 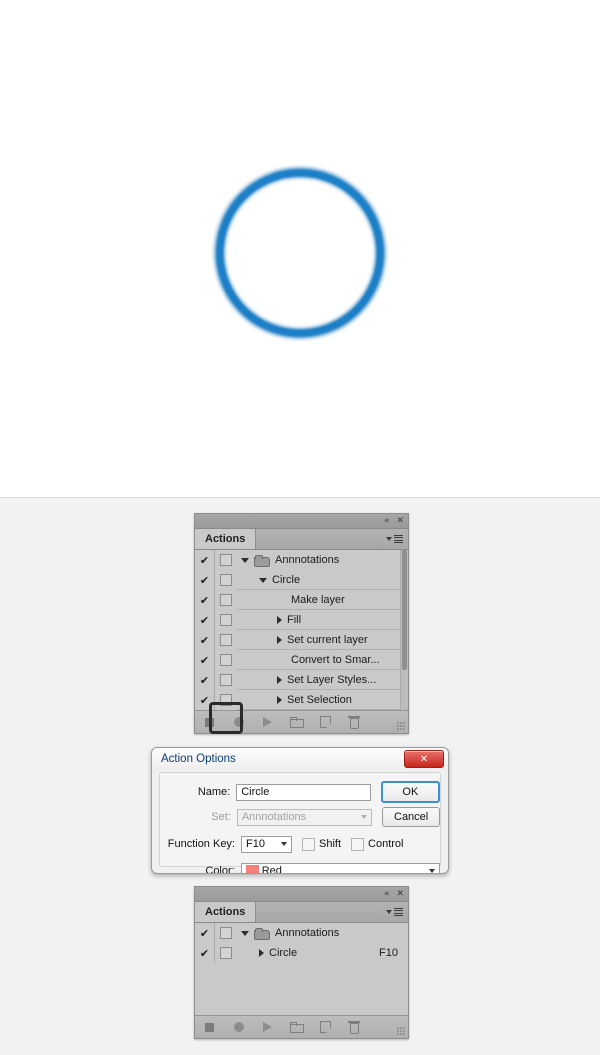 I want to click on function-key-value: F10, so click(x=255, y=844).